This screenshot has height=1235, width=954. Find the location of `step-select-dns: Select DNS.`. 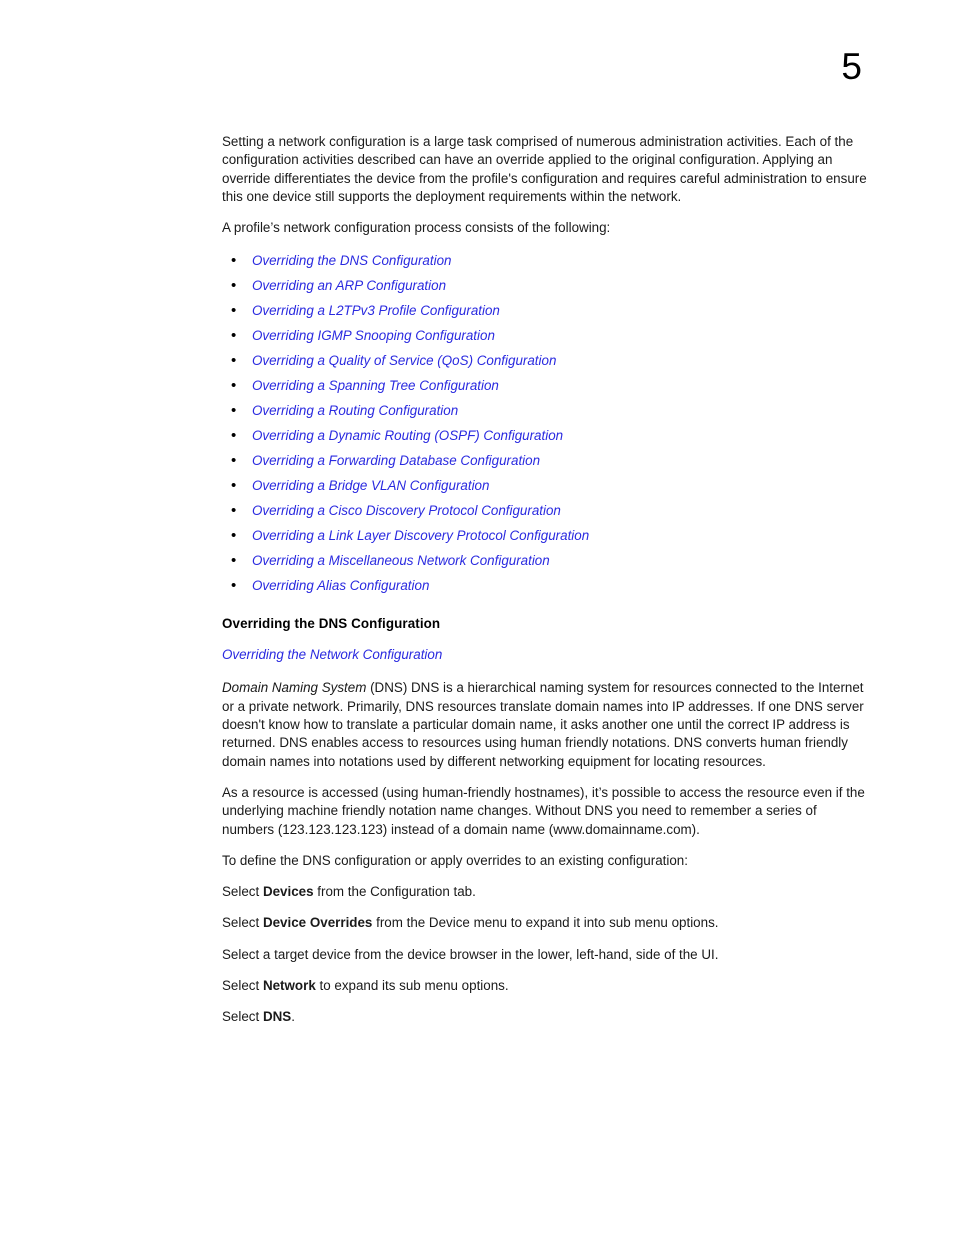

step-select-dns: Select DNS. is located at coordinates (546, 1017).